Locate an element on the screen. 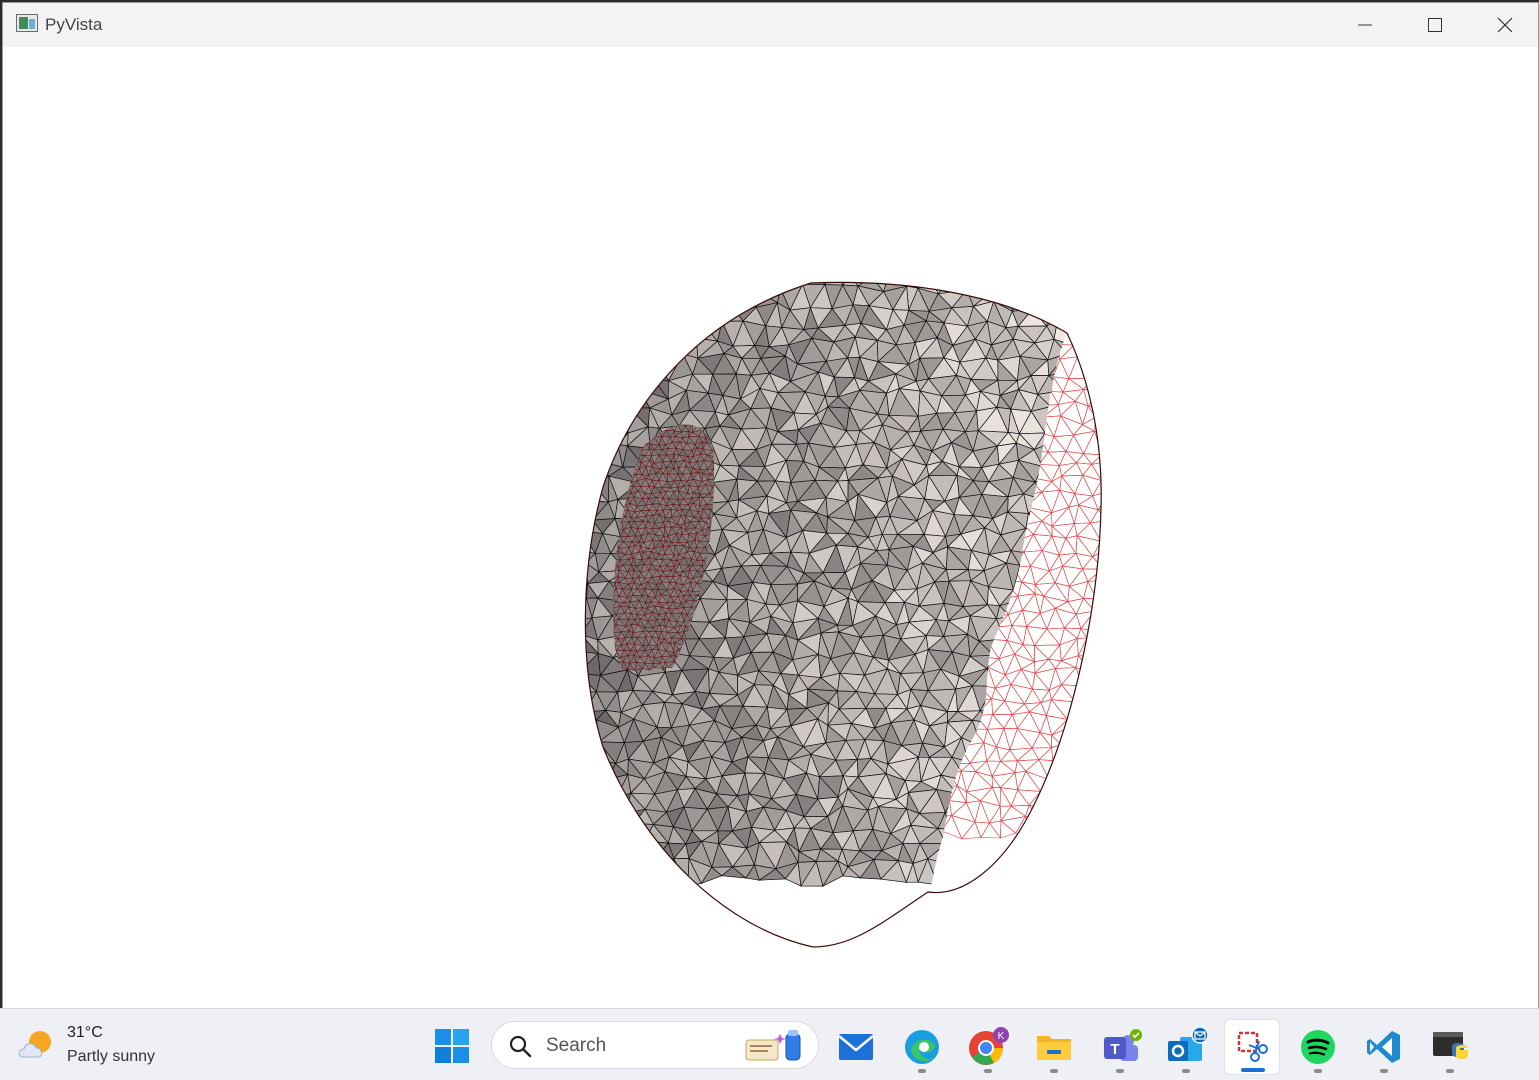 The height and width of the screenshot is (1080, 1539). taskbar-app-python is located at coordinates (1450, 1047).